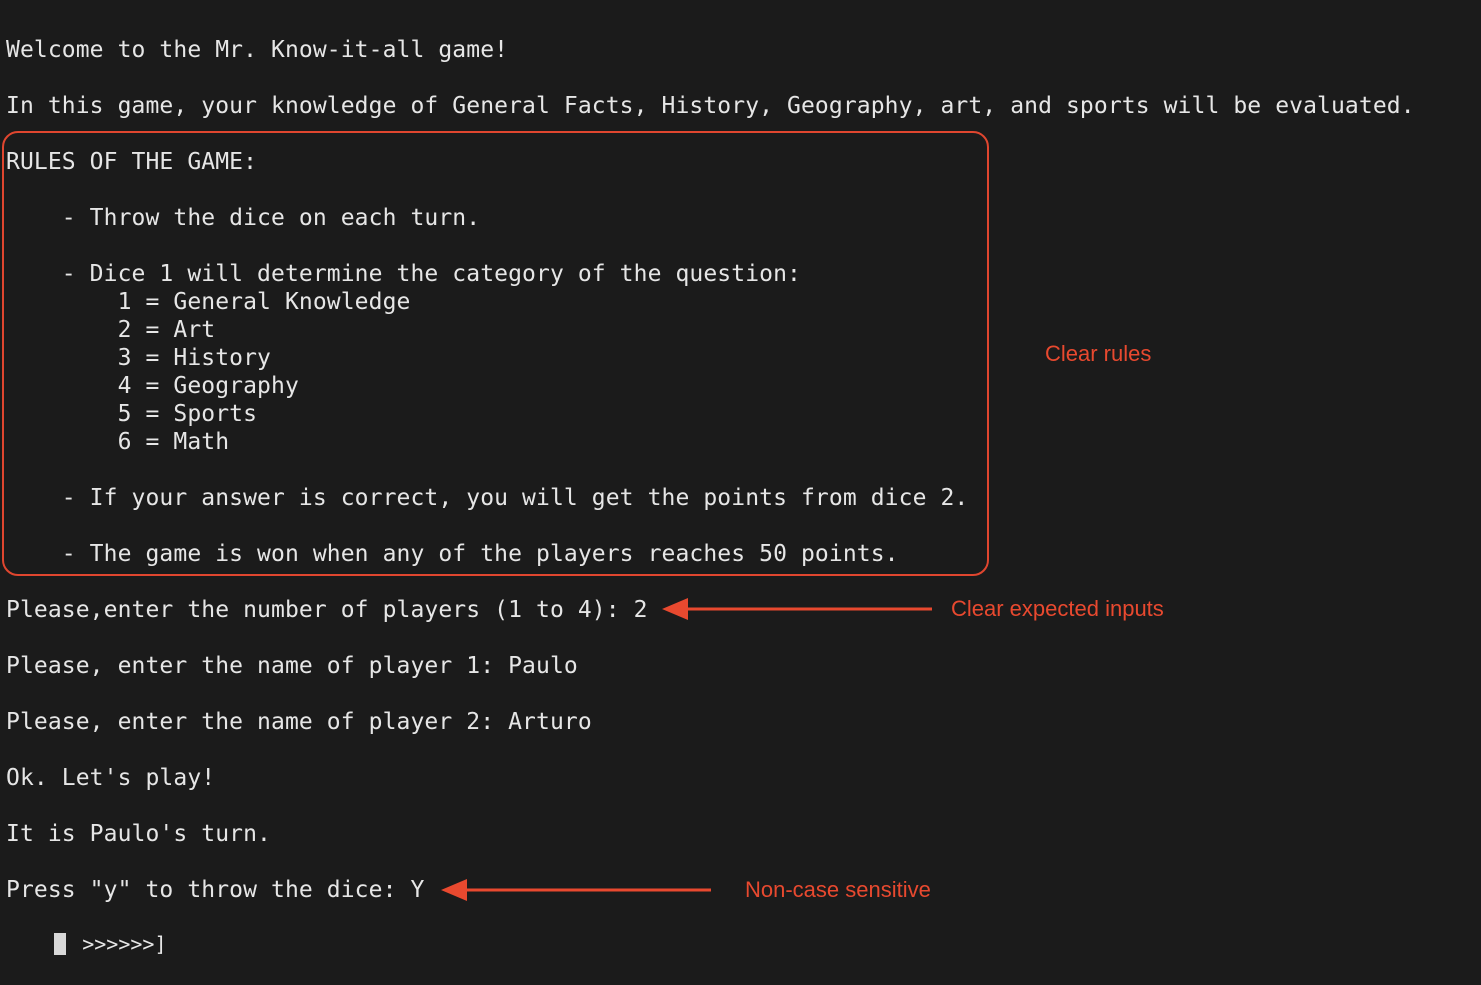 The height and width of the screenshot is (985, 1481). Describe the element at coordinates (118, 944) in the screenshot. I see `progress-text: >>>>>>]` at that location.